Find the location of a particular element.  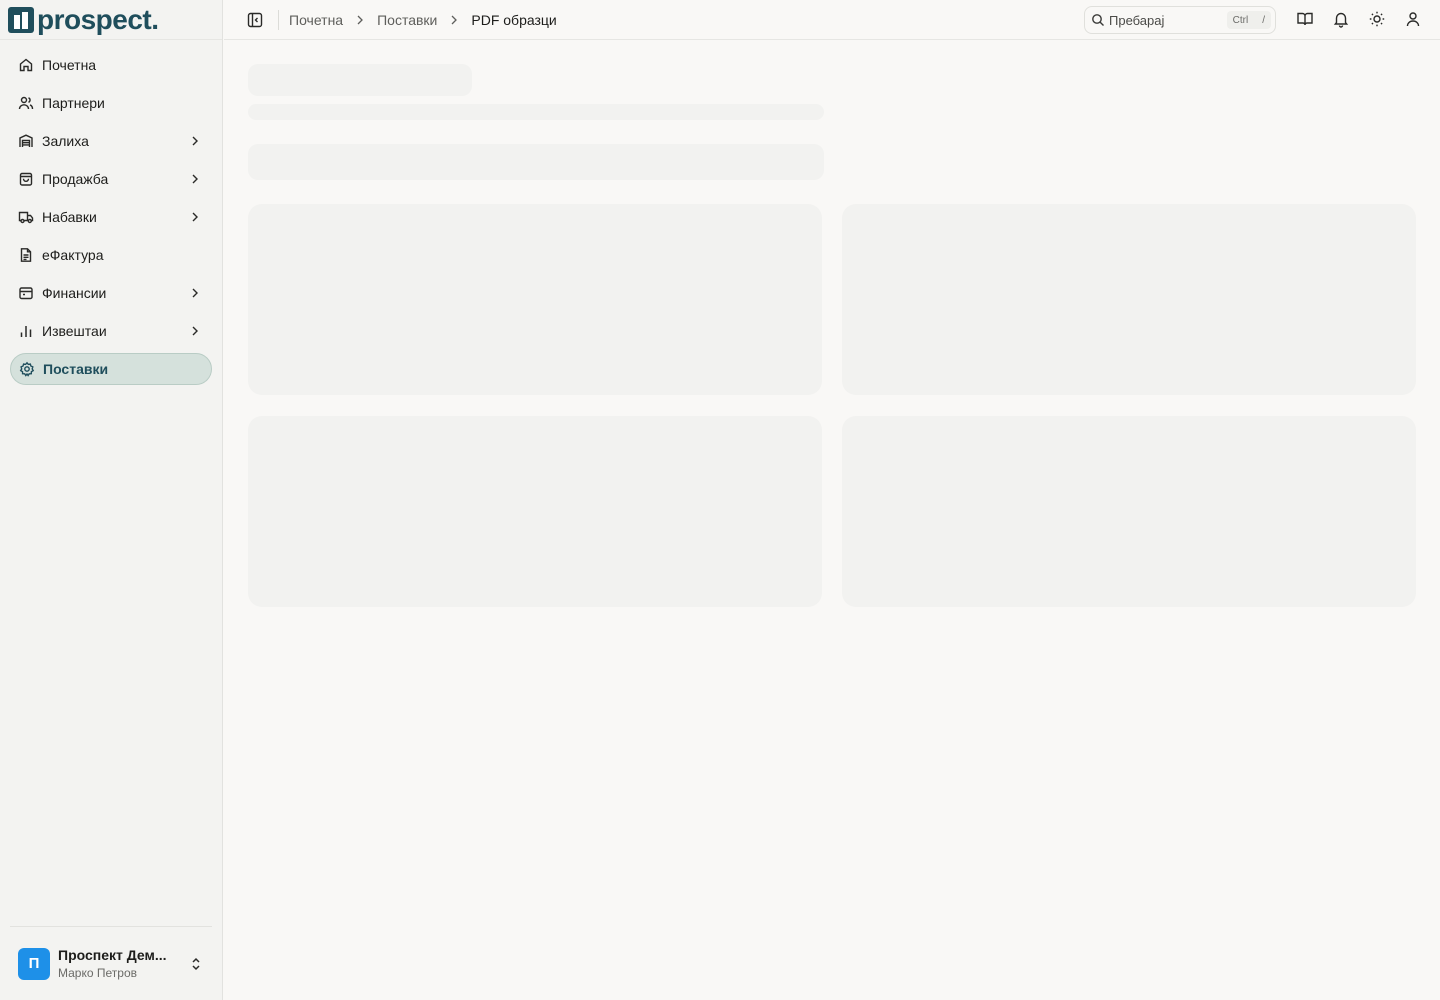

book-icon is located at coordinates (1305, 19).